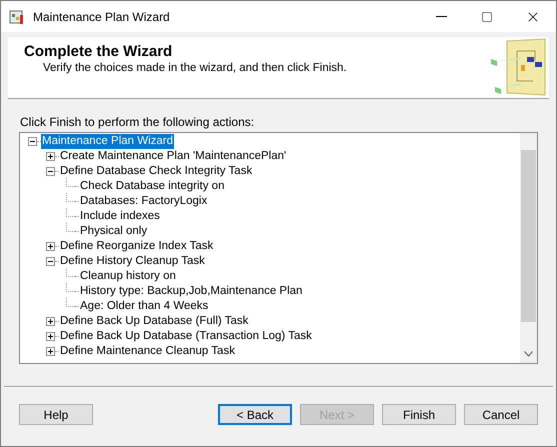  What do you see at coordinates (143, 201) in the screenshot?
I see `tree-item: Databases: FactoryLogix` at bounding box center [143, 201].